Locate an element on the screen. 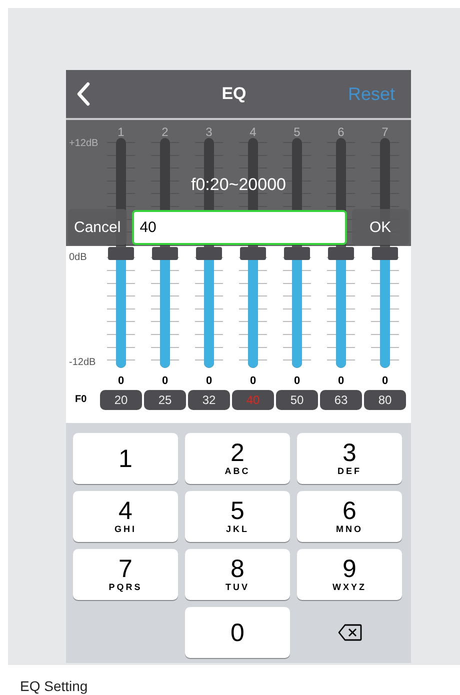 Image resolution: width=460 pixels, height=695 pixels. band-number: 3 is located at coordinates (209, 131).